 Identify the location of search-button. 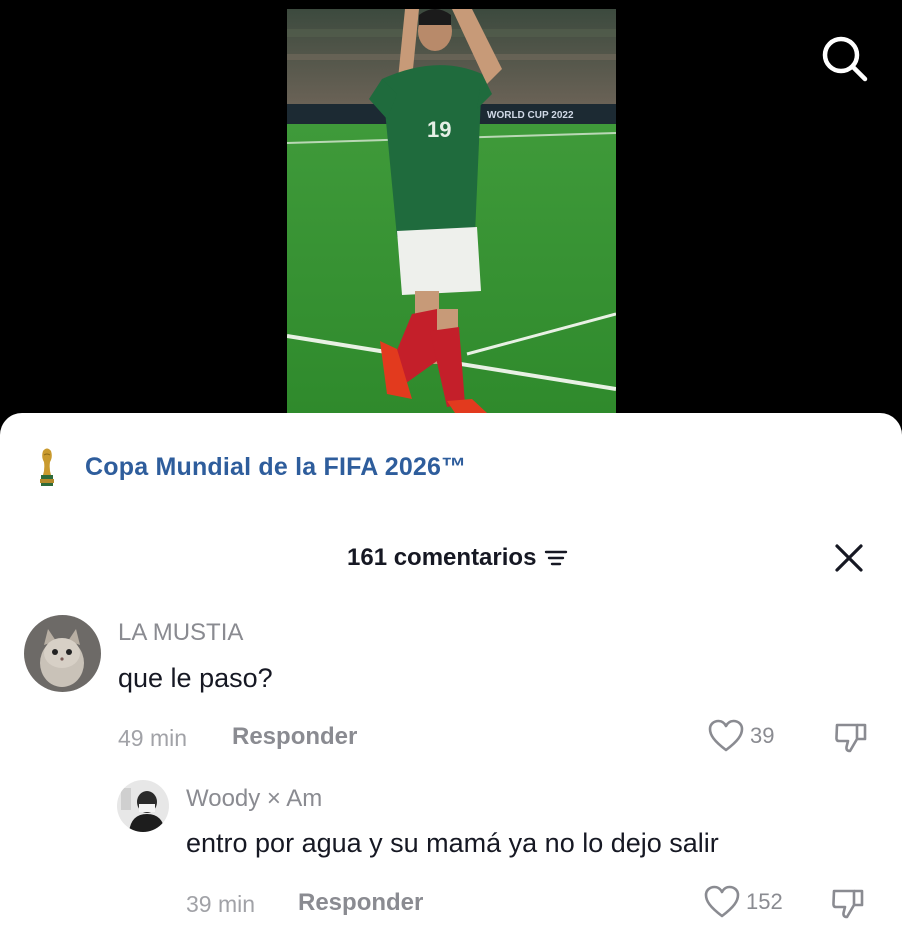
(844, 58).